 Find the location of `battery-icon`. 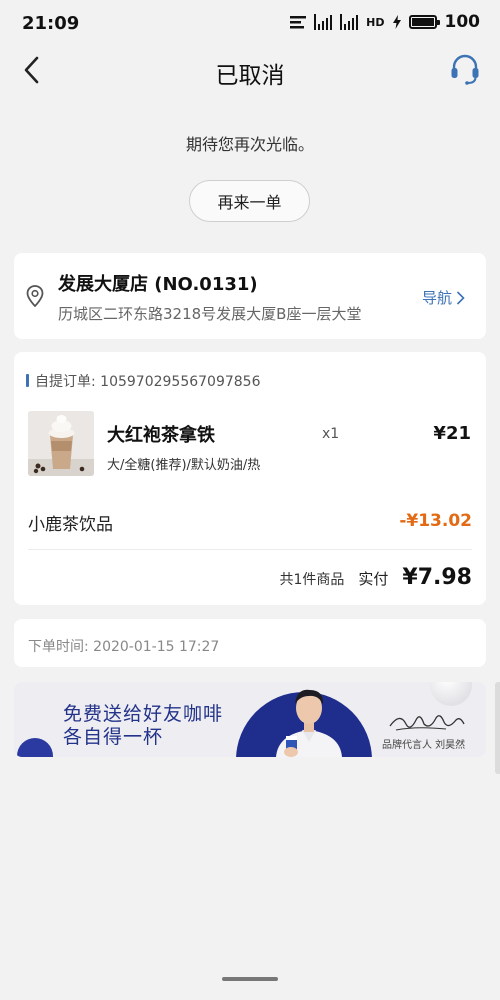

battery-icon is located at coordinates (424, 22).